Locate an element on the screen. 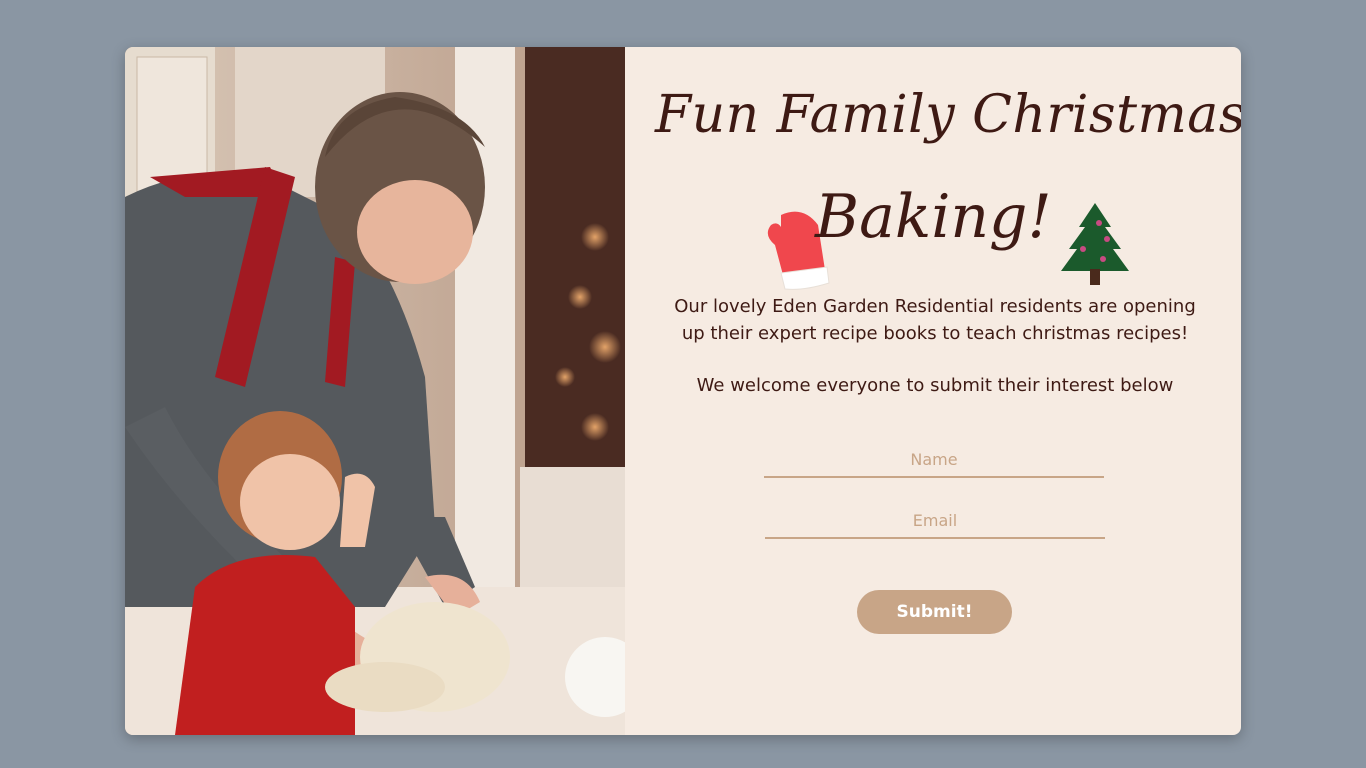 This screenshot has height=768, width=1366. submit-button: Submit! is located at coordinates (934, 612).